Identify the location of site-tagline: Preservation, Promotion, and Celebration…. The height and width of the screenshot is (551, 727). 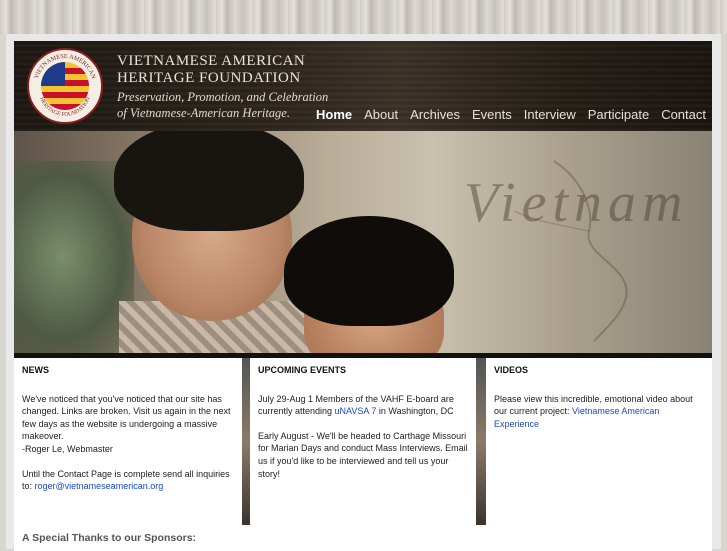
(222, 105).